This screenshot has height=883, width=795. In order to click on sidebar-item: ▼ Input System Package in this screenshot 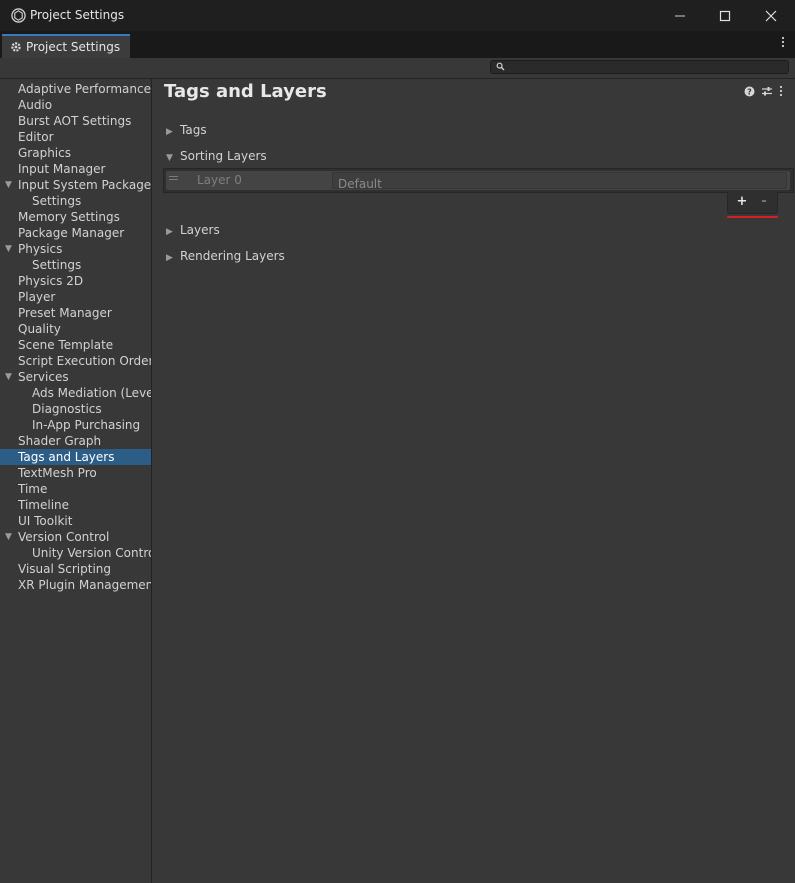, I will do `click(75, 185)`.